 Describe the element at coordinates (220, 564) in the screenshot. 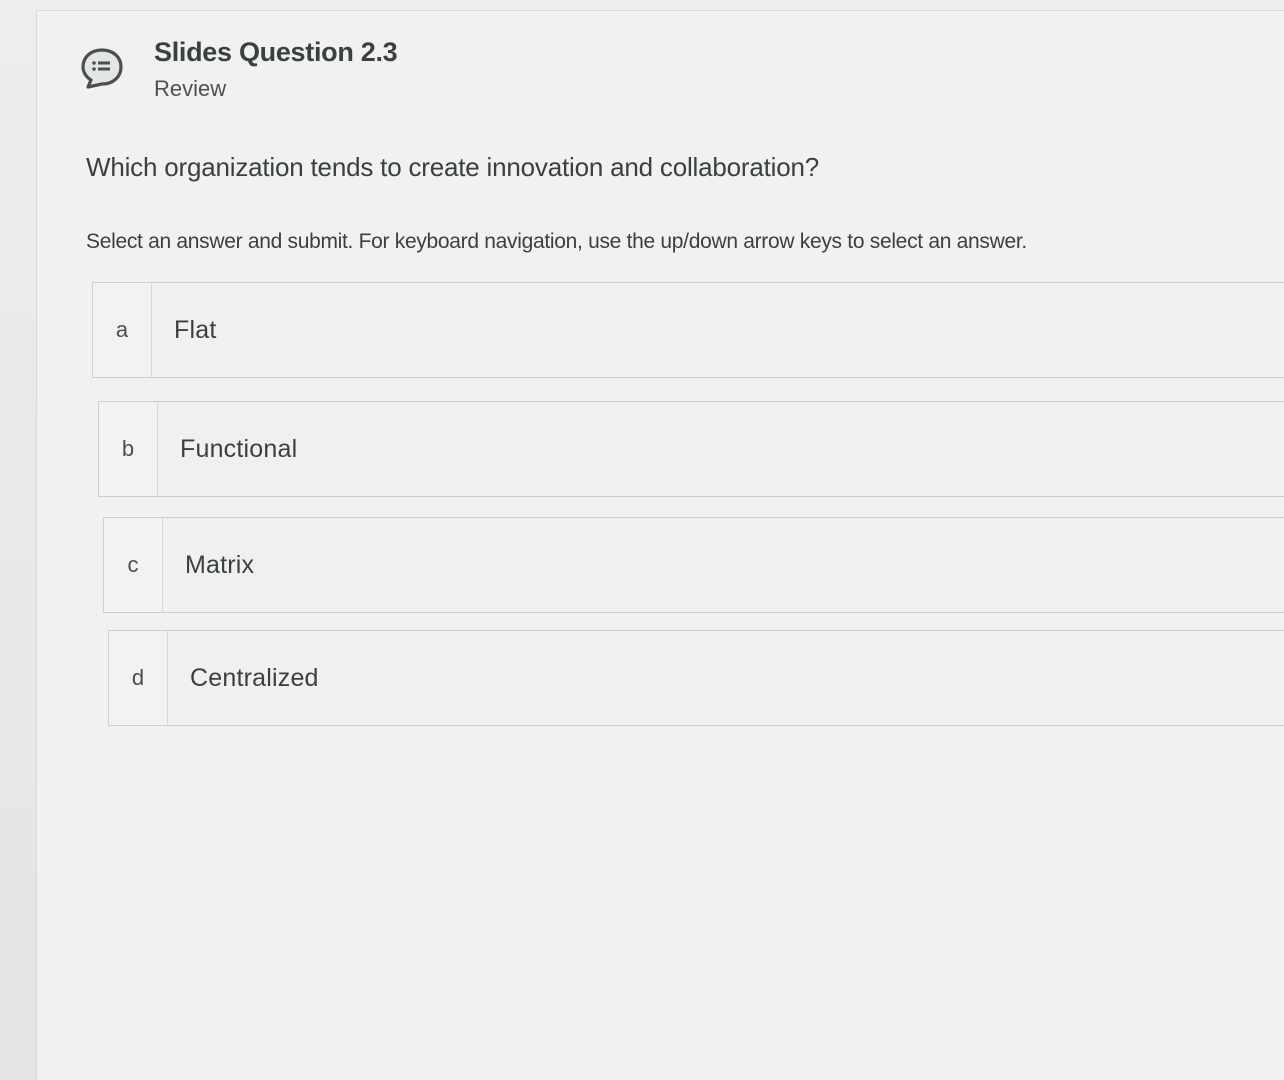

I see `answer-label: Matrix` at that location.